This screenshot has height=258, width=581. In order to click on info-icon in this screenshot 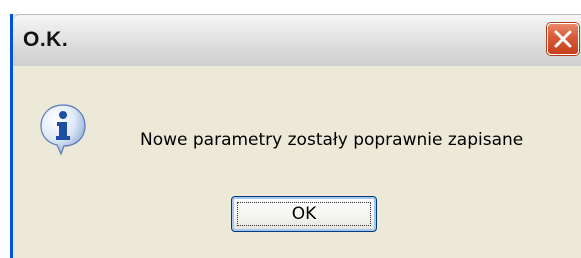, I will do `click(63, 129)`.